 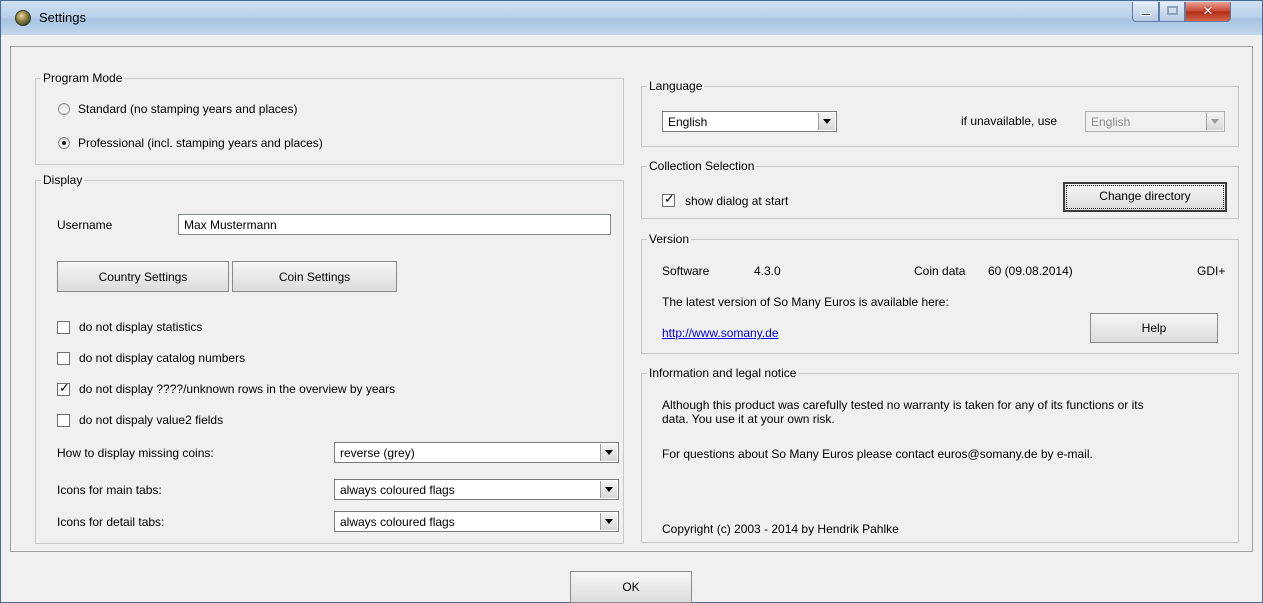 What do you see at coordinates (736, 201) in the screenshot?
I see `show-dialog-label: show dialog at start` at bounding box center [736, 201].